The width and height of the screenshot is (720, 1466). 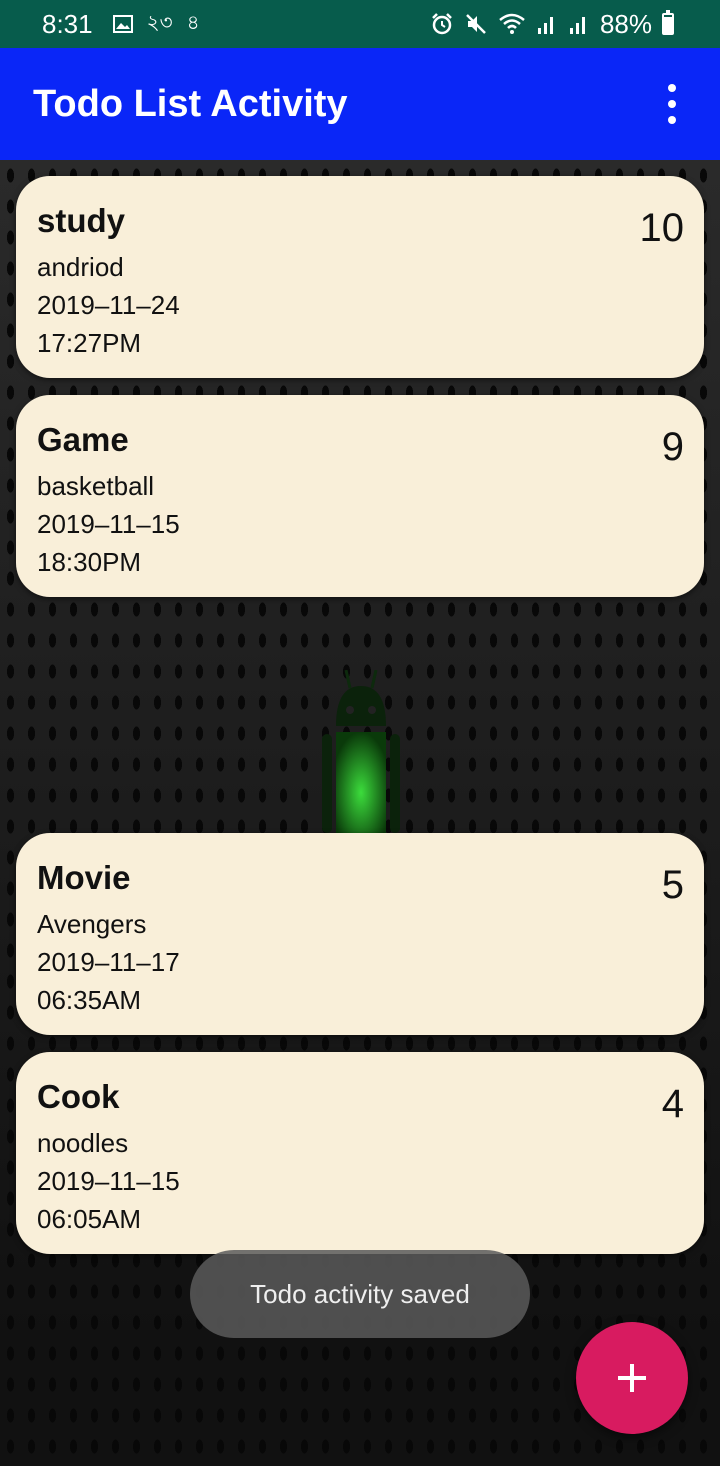 What do you see at coordinates (80, 267) in the screenshot?
I see `todo-detail: andriod` at bounding box center [80, 267].